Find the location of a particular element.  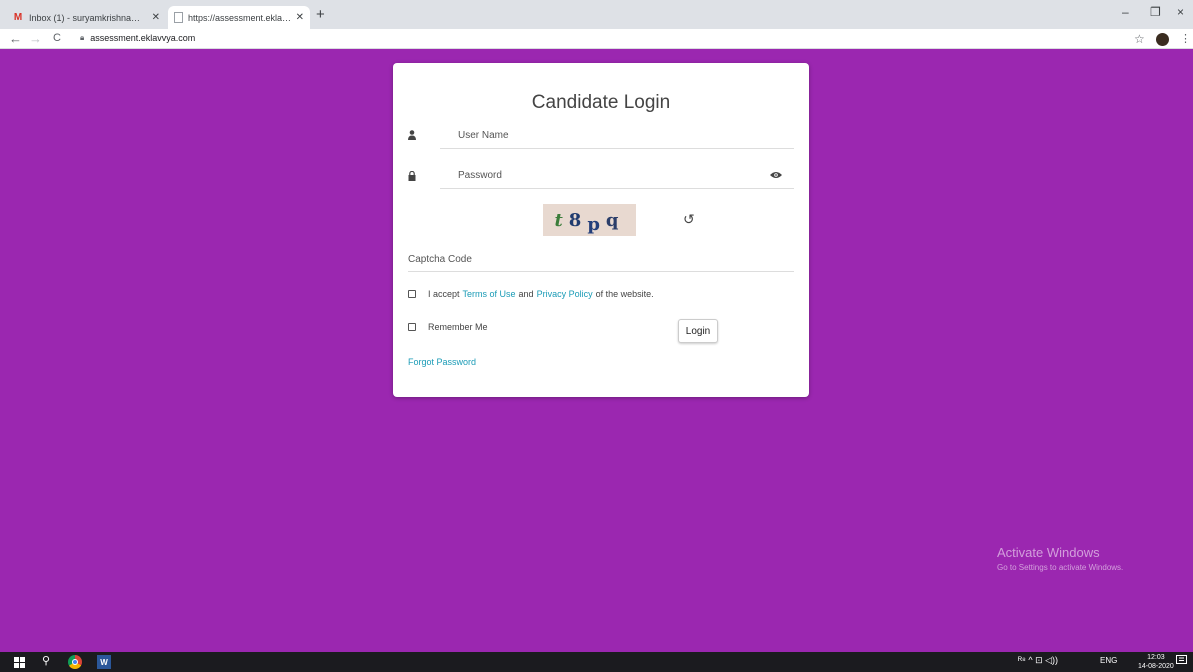

system-tray-icons: ᴿ⁸ ^ ⊡ ◁)) is located at coordinates (1038, 660).